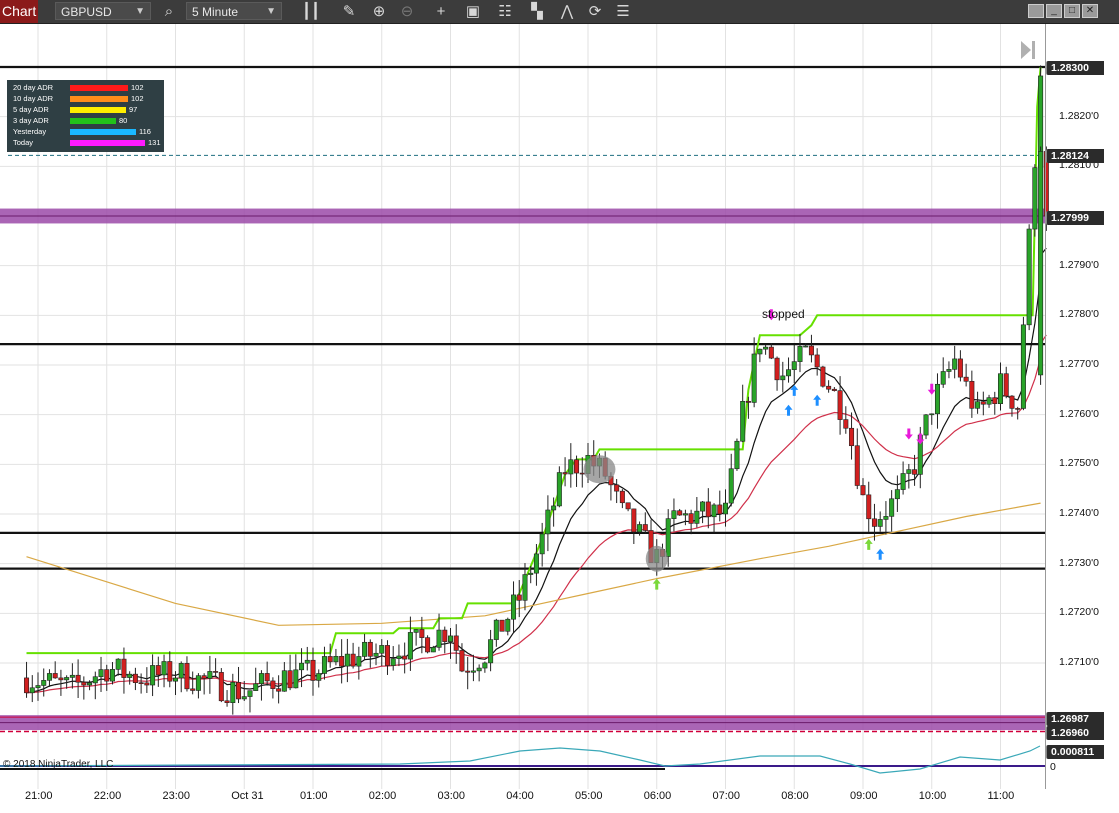 The height and width of the screenshot is (813, 1119). Describe the element at coordinates (123, 120) in the screenshot. I see `adr-value: 80` at that location.